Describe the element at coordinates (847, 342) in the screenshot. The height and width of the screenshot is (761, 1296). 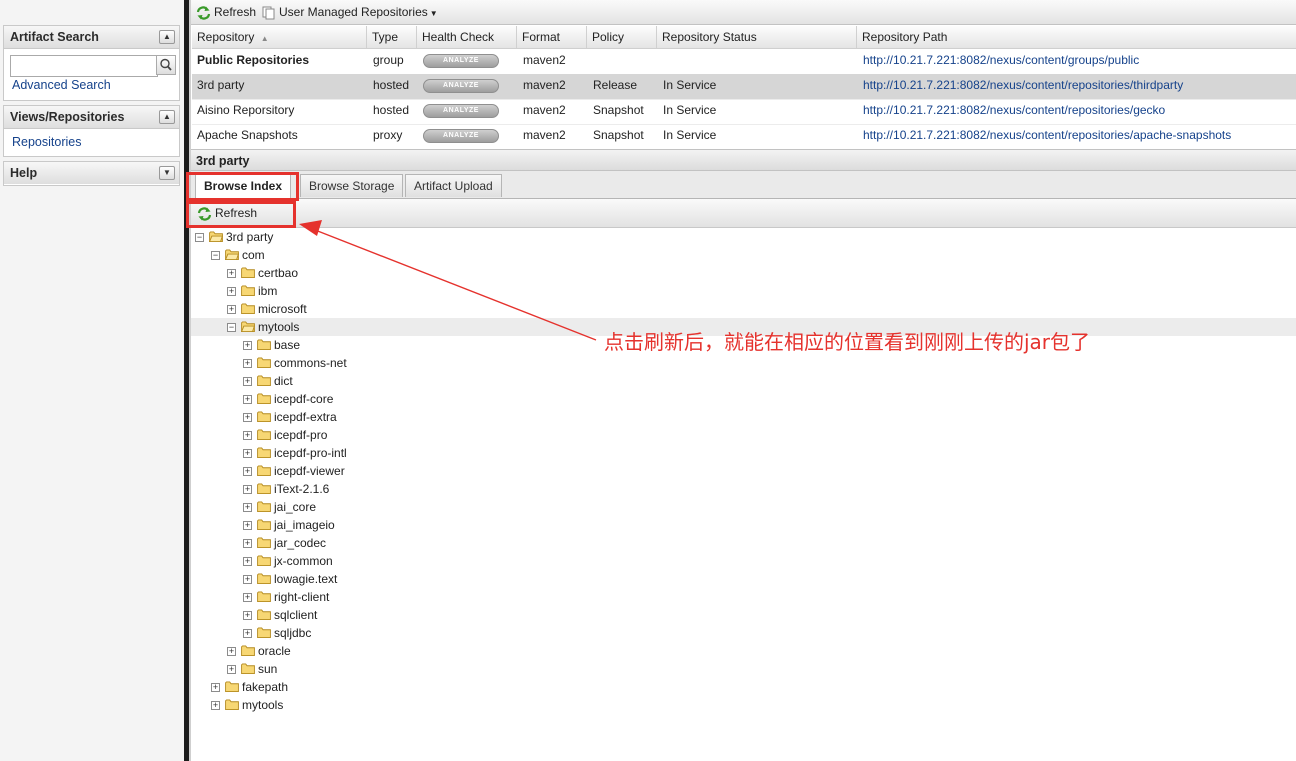
I see `annotation-text: 点击刷新后，就能在相应的位置看到刚刚上传的jar包了` at that location.